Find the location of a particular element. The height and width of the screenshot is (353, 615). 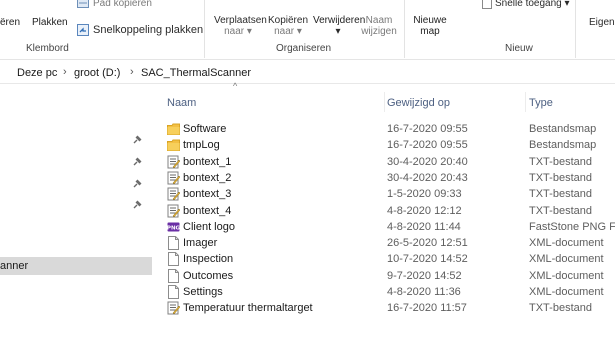

file-row: Imager 26-5-2020 12:51 XML-document is located at coordinates (389, 243).